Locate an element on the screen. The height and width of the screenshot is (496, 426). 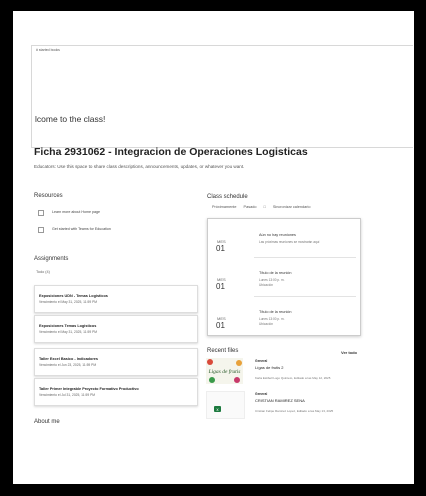
file-thumbnail: Ligas de frutis is located at coordinates (224, 371).